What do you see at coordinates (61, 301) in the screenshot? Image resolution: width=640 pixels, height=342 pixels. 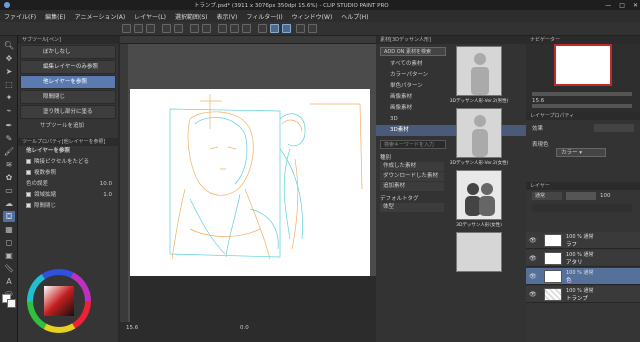 I see `color-wheel` at bounding box center [61, 301].